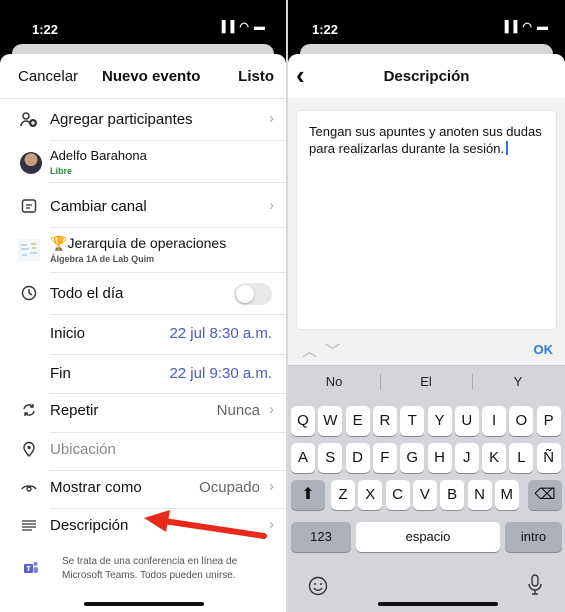 The width and height of the screenshot is (565, 612). Describe the element at coordinates (303, 458) in the screenshot. I see `key-a: A` at that location.